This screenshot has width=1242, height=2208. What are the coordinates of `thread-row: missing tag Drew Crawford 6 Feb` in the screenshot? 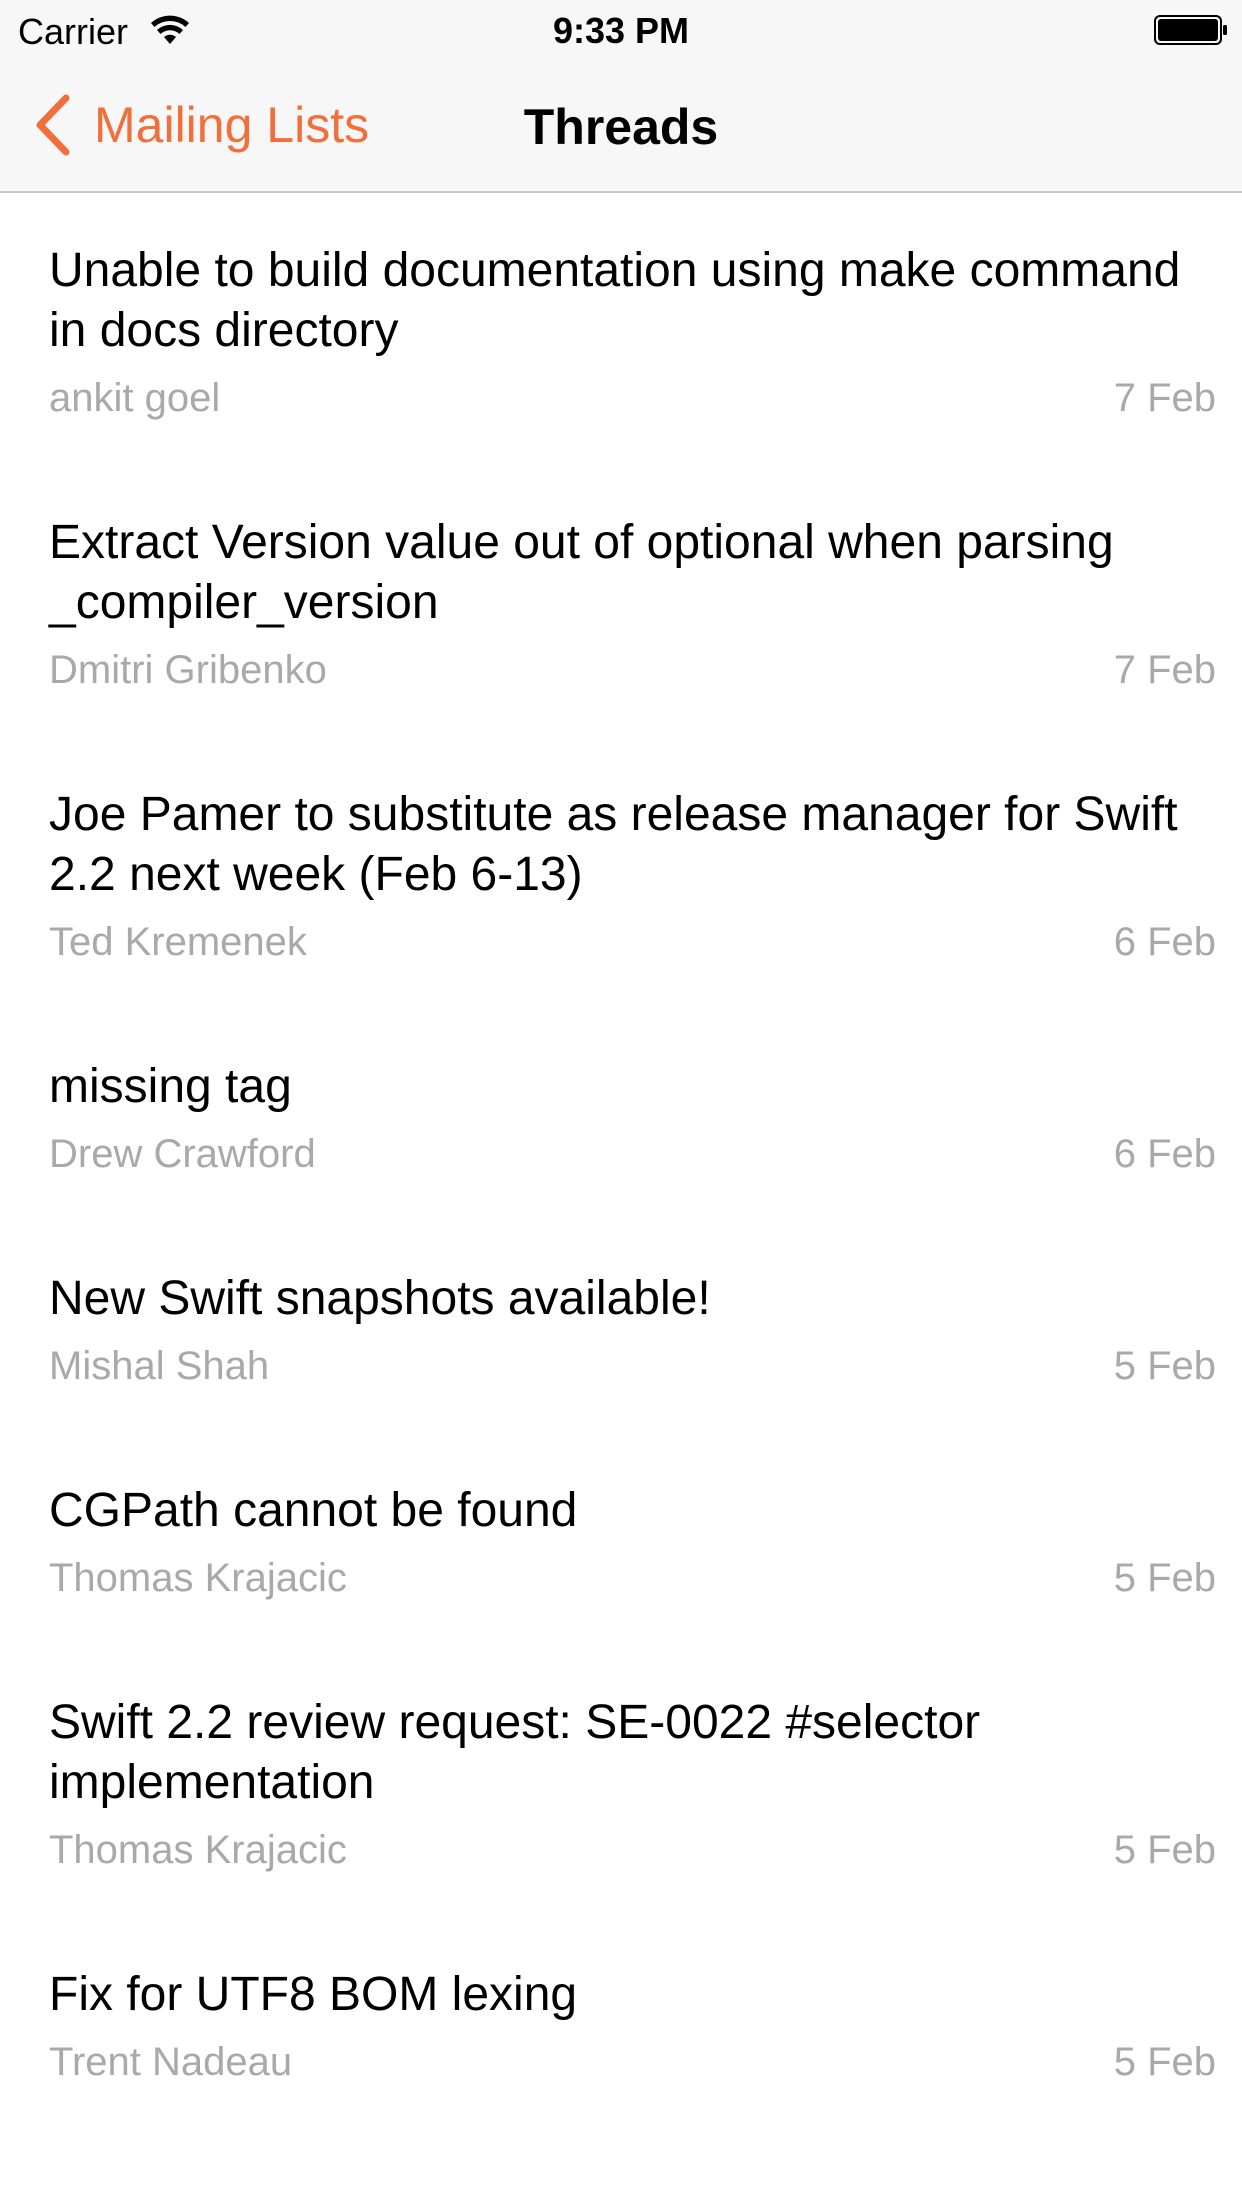 It's located at (621, 1115).